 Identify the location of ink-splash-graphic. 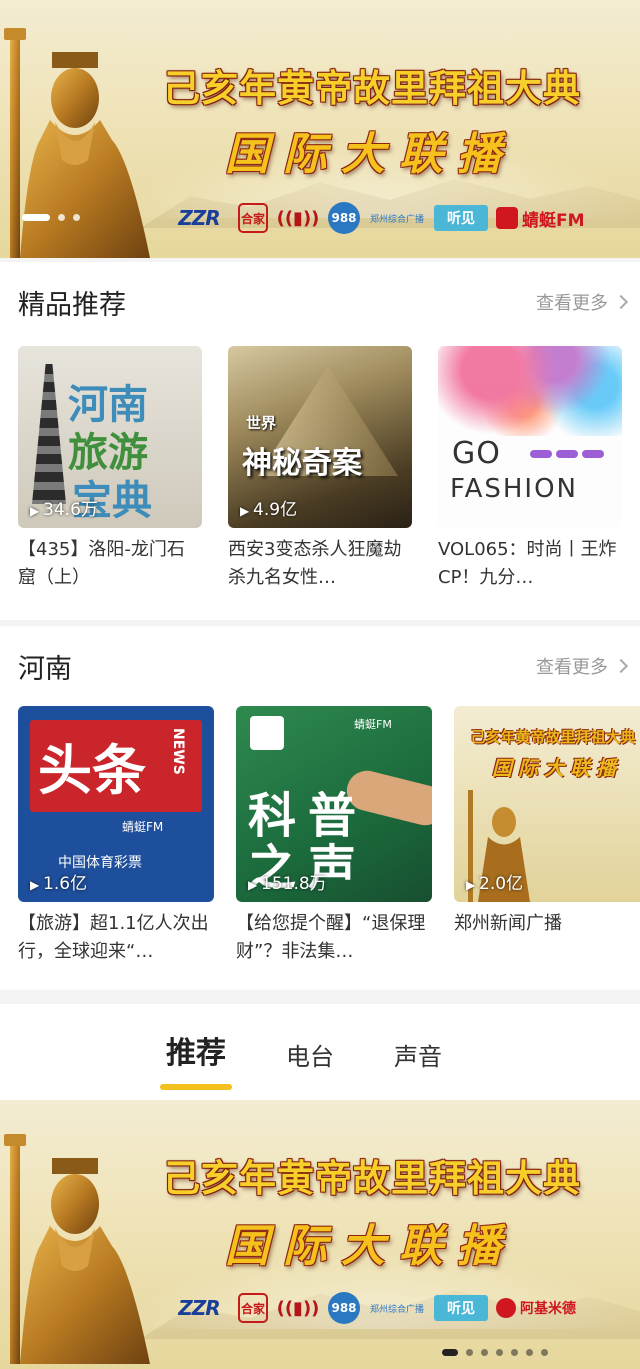
(530, 391).